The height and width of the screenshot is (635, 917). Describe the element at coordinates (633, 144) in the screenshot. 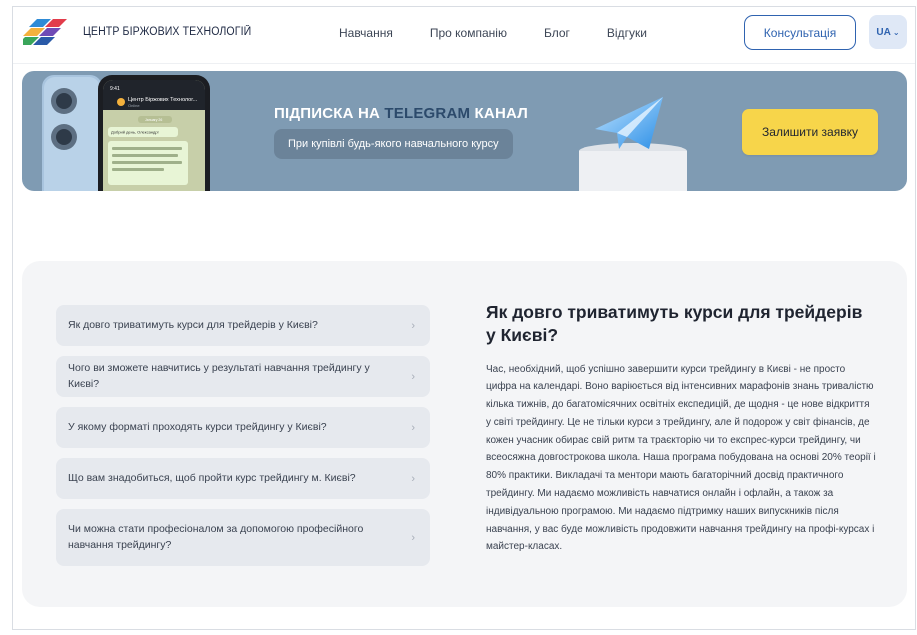

I see `telegram-logo-icon` at that location.